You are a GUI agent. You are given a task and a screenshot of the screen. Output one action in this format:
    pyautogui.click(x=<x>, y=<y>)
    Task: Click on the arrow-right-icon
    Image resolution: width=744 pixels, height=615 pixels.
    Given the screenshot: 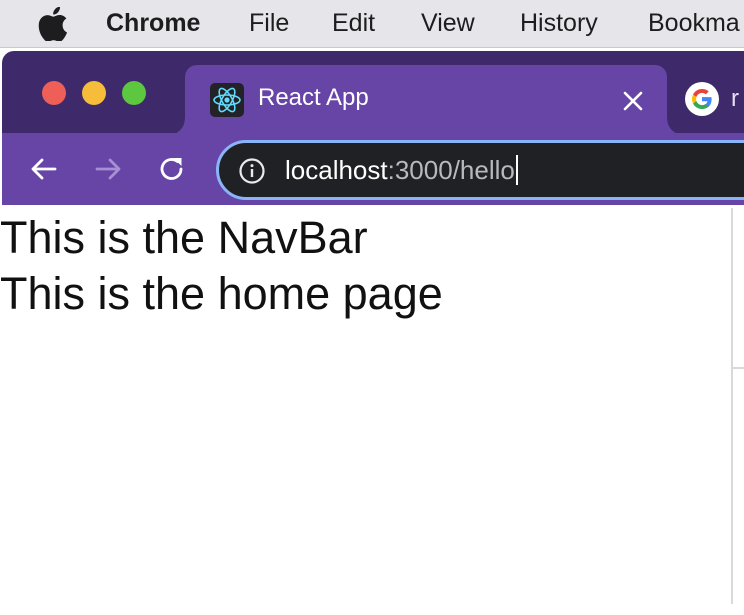 What is the action you would take?
    pyautogui.click(x=108, y=169)
    